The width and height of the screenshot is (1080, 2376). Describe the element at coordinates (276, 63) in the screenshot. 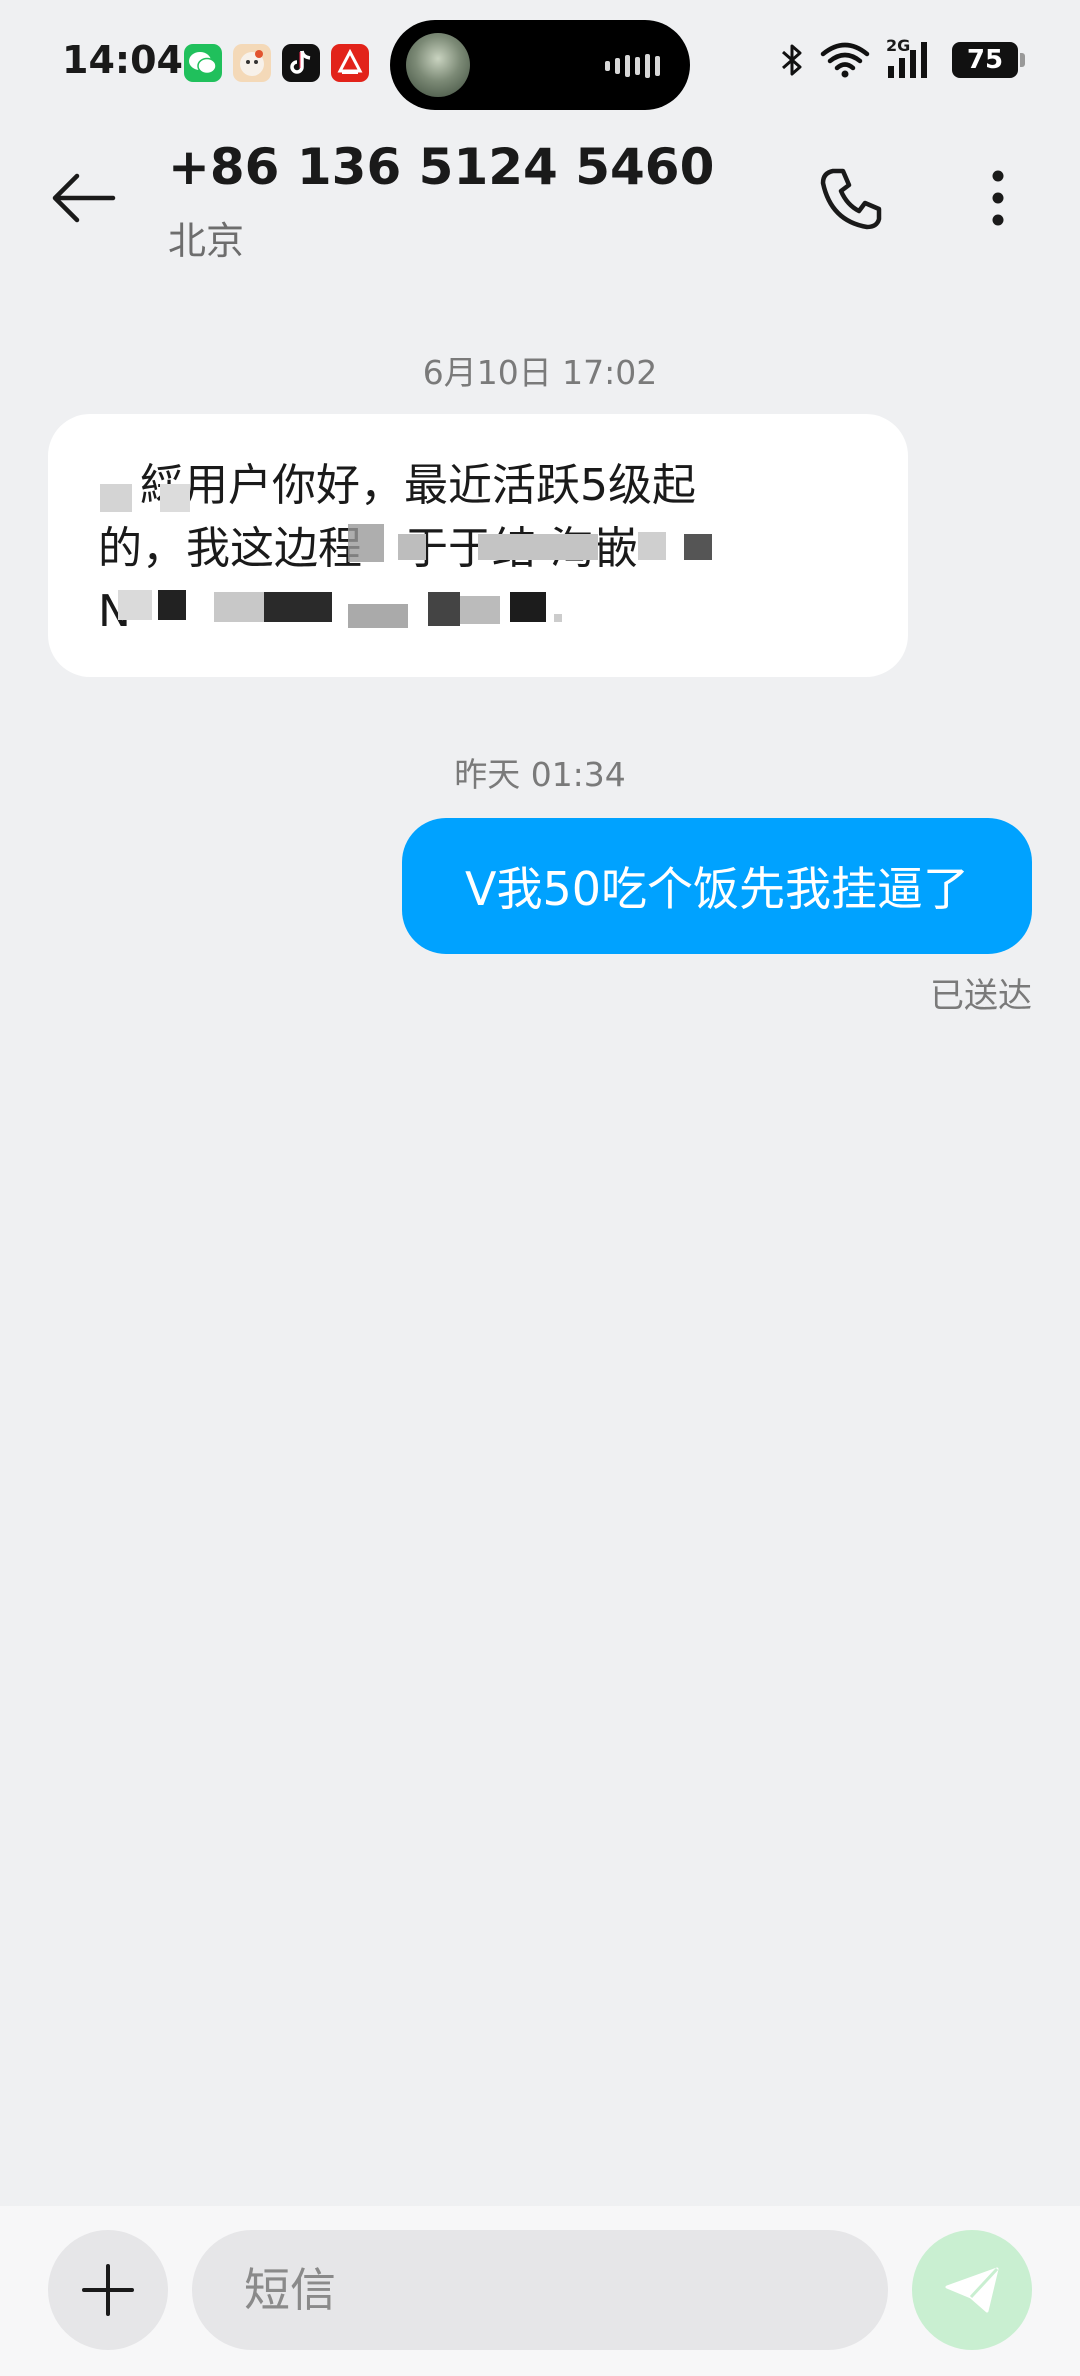

I see `notification-icons` at that location.